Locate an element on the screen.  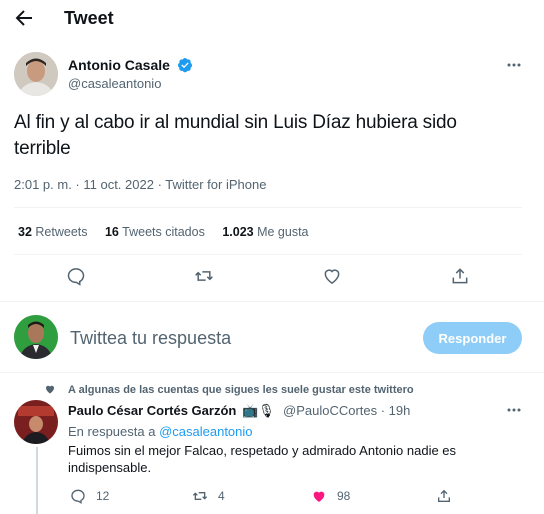
tv-icon: 📺 is located at coordinates (250, 410).